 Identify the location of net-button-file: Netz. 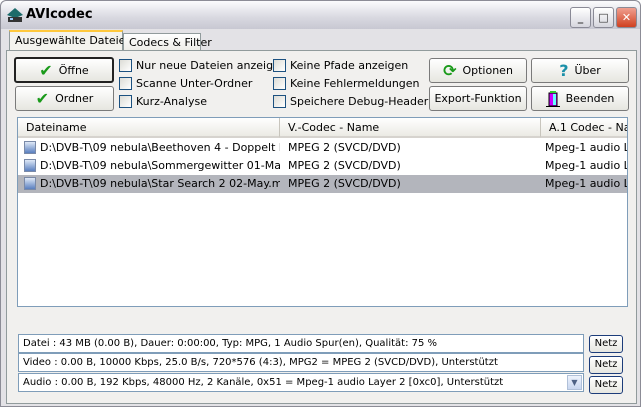
(606, 344).